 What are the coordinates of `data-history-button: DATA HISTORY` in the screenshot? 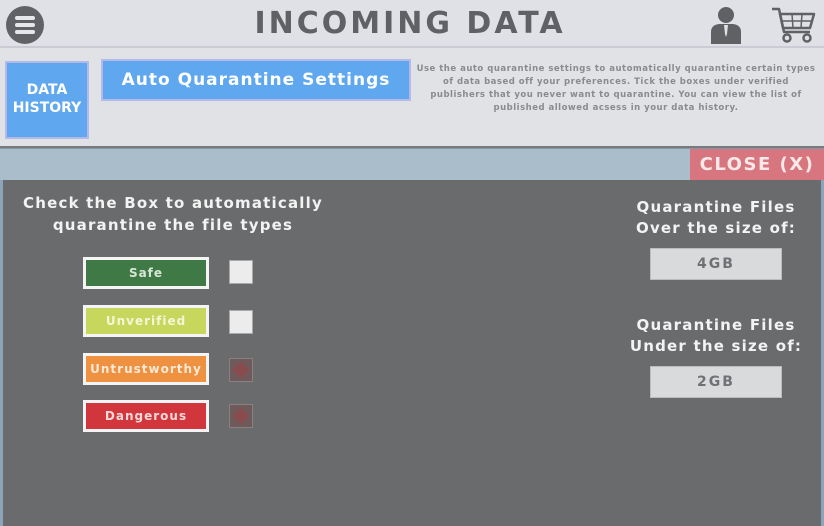 It's located at (47, 100).